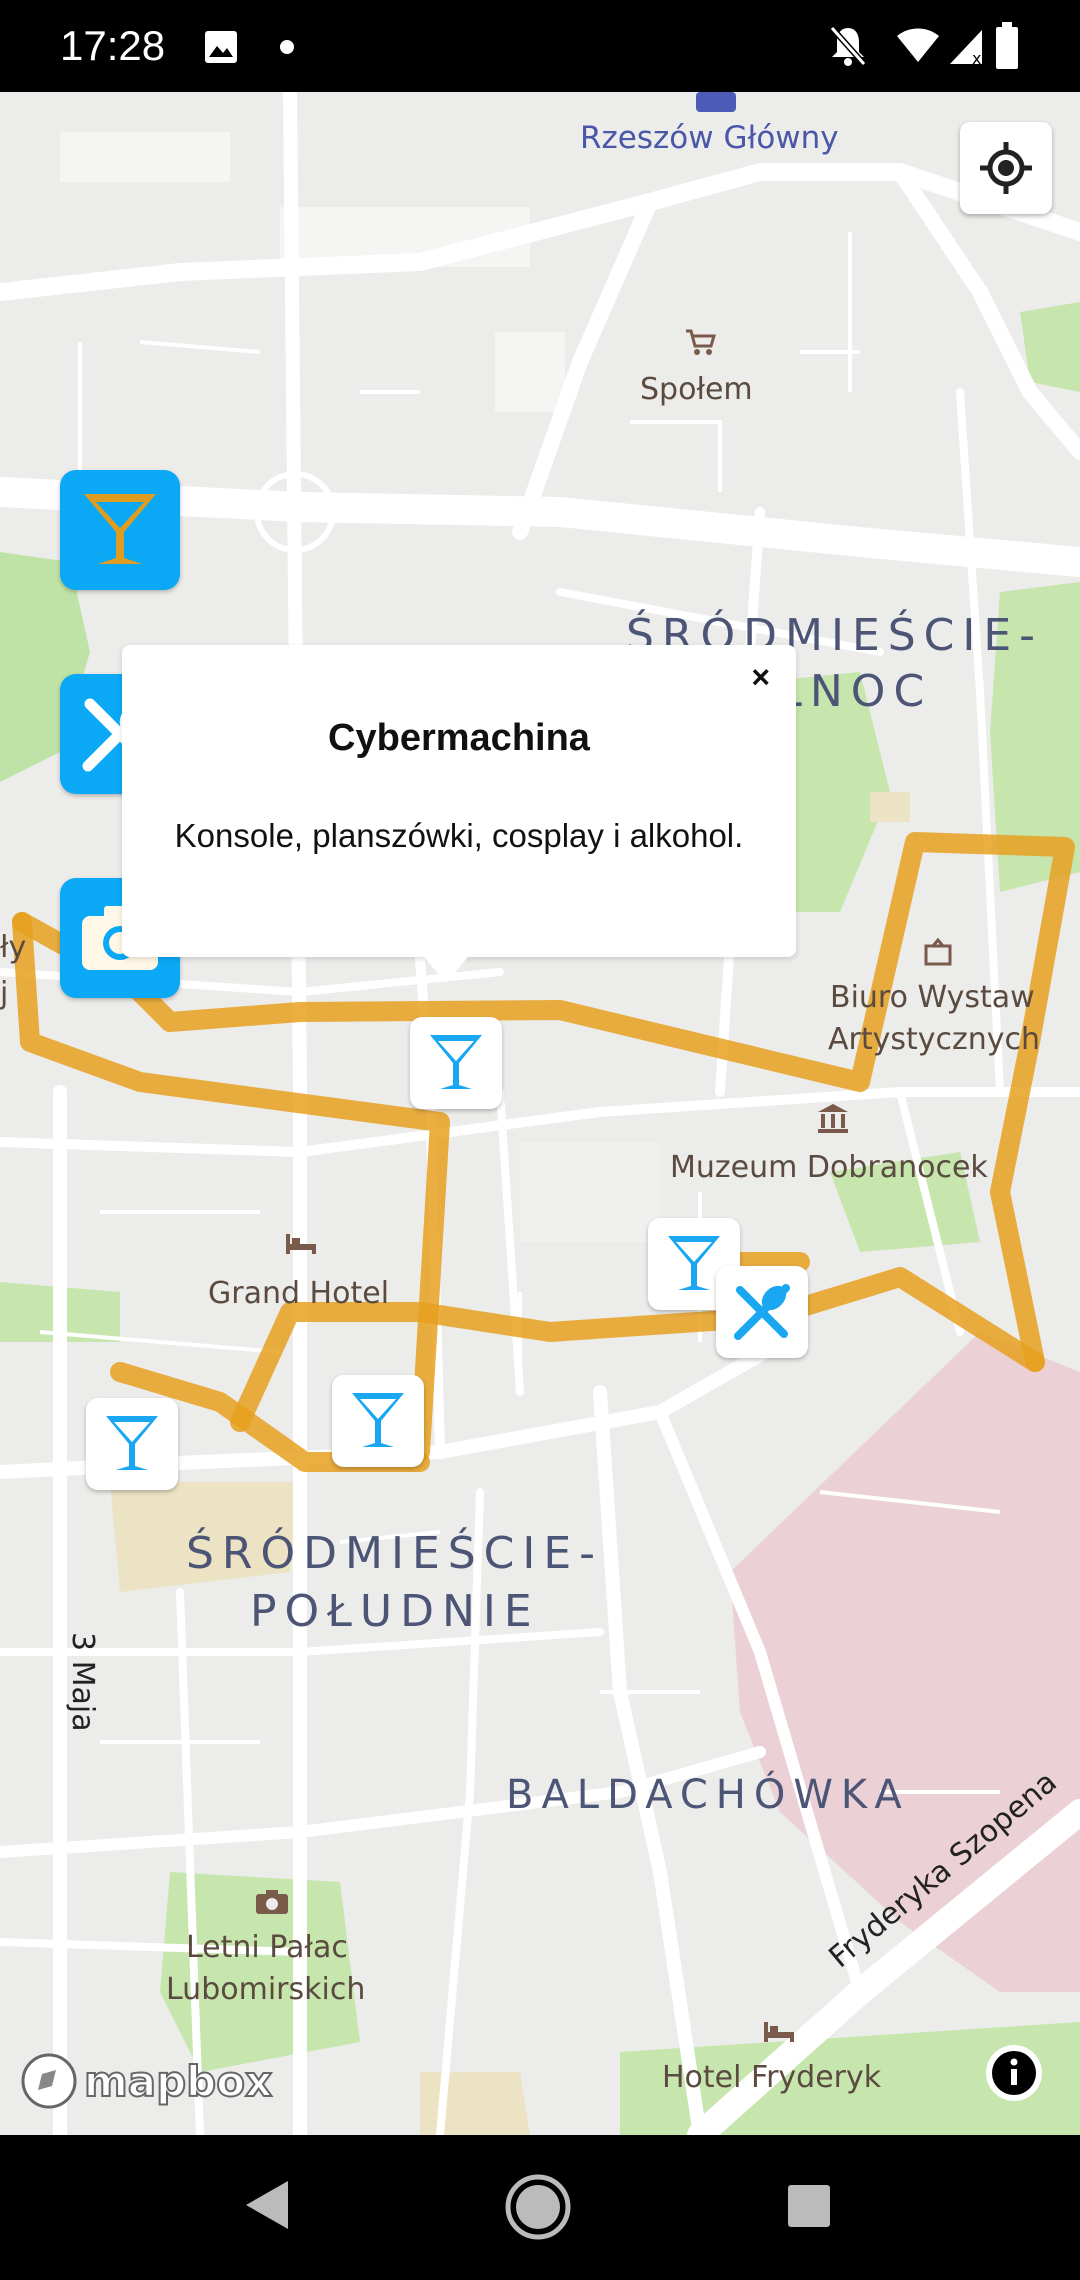 This screenshot has width=1080, height=2280. What do you see at coordinates (266, 1989) in the screenshot?
I see `palace-label-2: Lubomirskich` at bounding box center [266, 1989].